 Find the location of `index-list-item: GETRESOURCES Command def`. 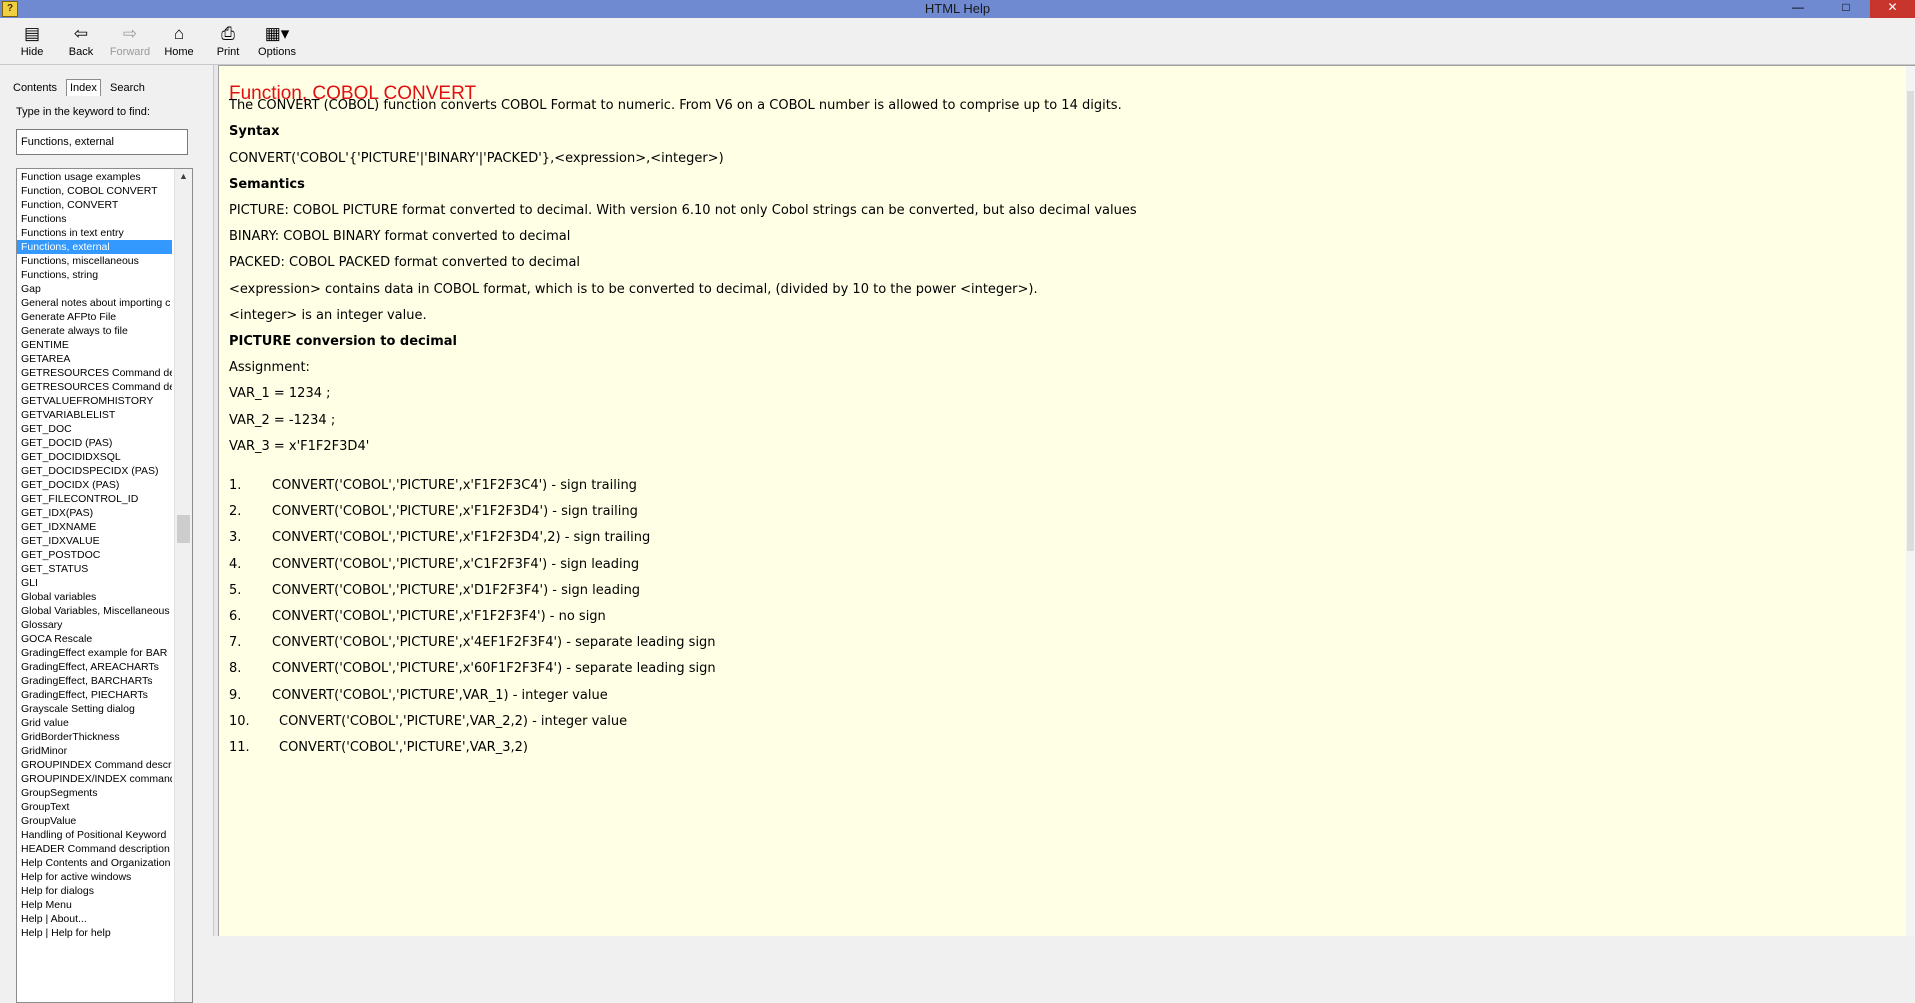

index-list-item: GETRESOURCES Command def is located at coordinates (94, 373).